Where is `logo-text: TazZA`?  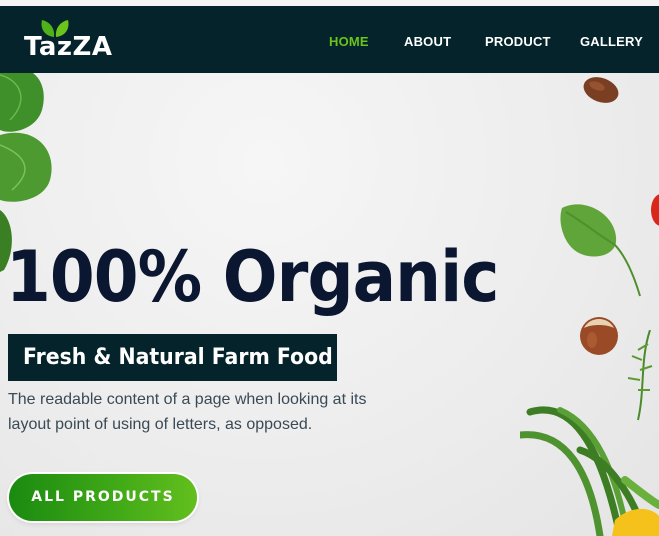 logo-text: TazZA is located at coordinates (68, 47).